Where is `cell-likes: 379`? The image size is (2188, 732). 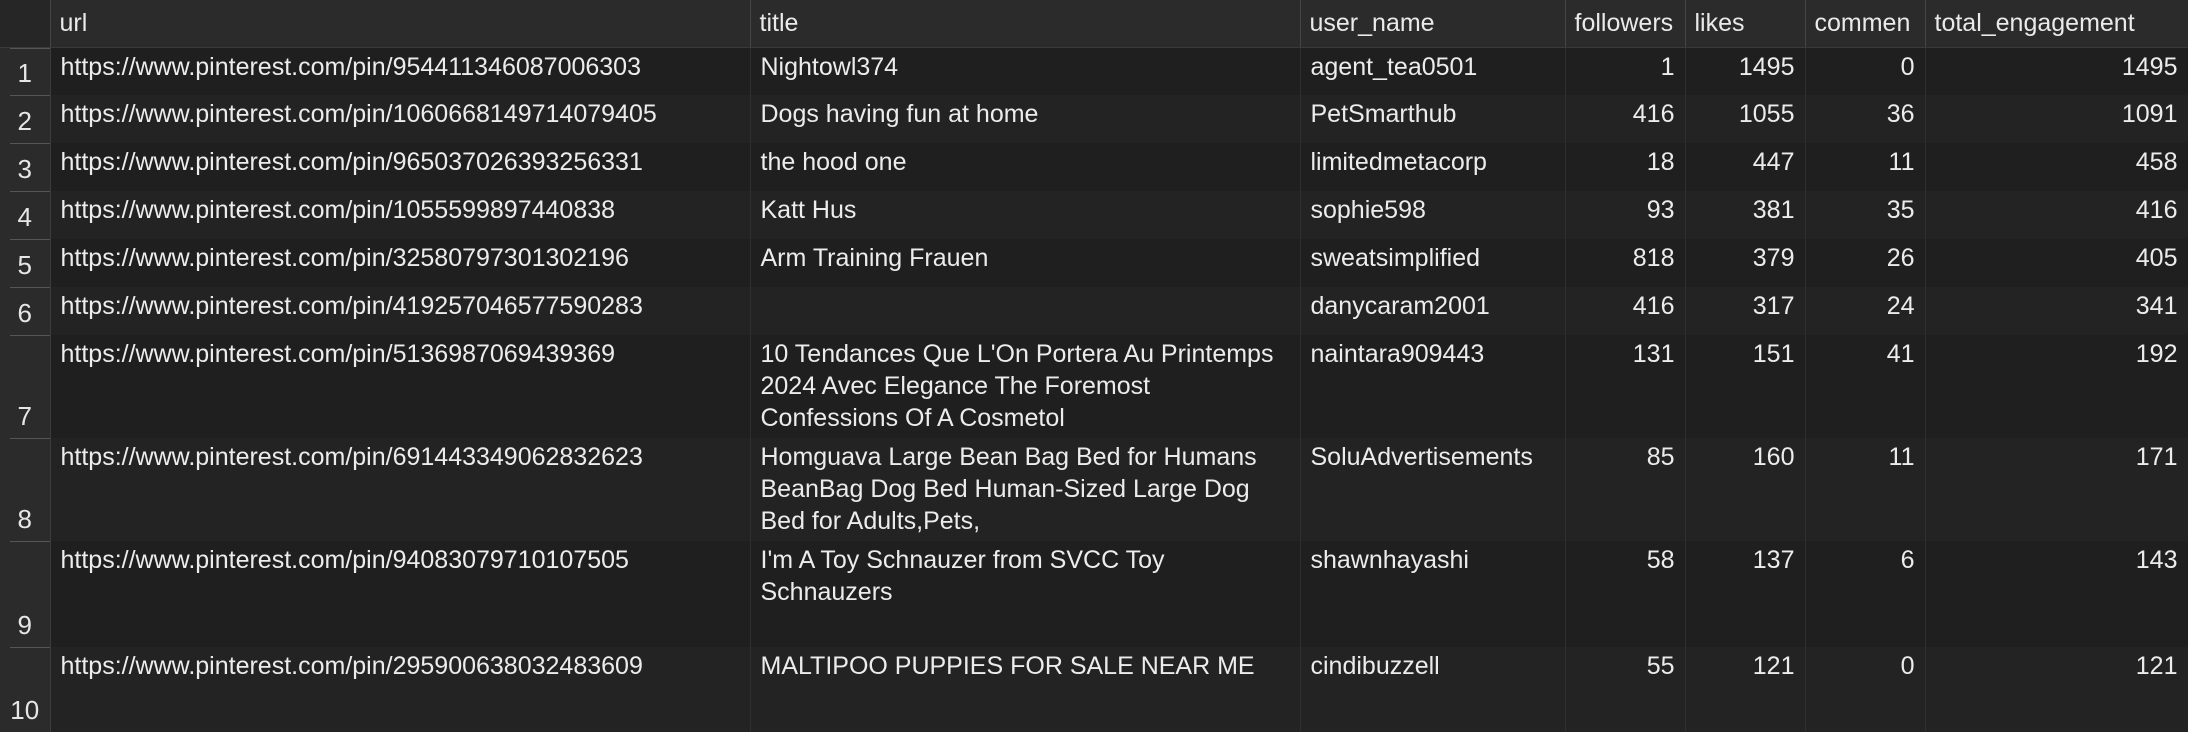
cell-likes: 379 is located at coordinates (1745, 263).